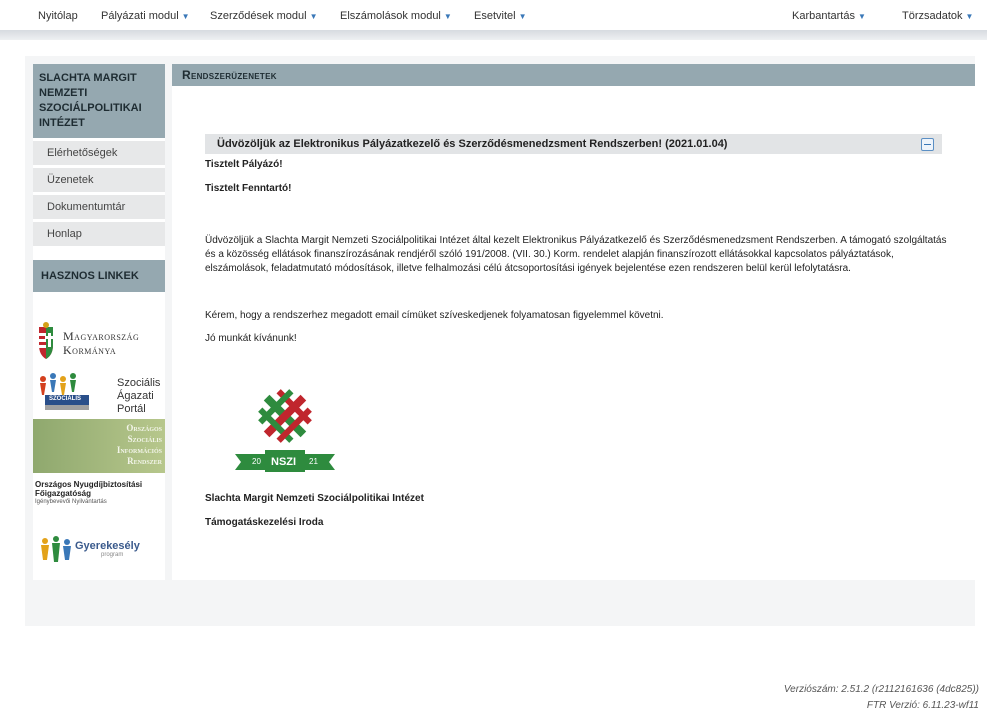 This screenshot has height=716, width=987. I want to click on nav-contracts-label: Szerződések modul, so click(258, 16).